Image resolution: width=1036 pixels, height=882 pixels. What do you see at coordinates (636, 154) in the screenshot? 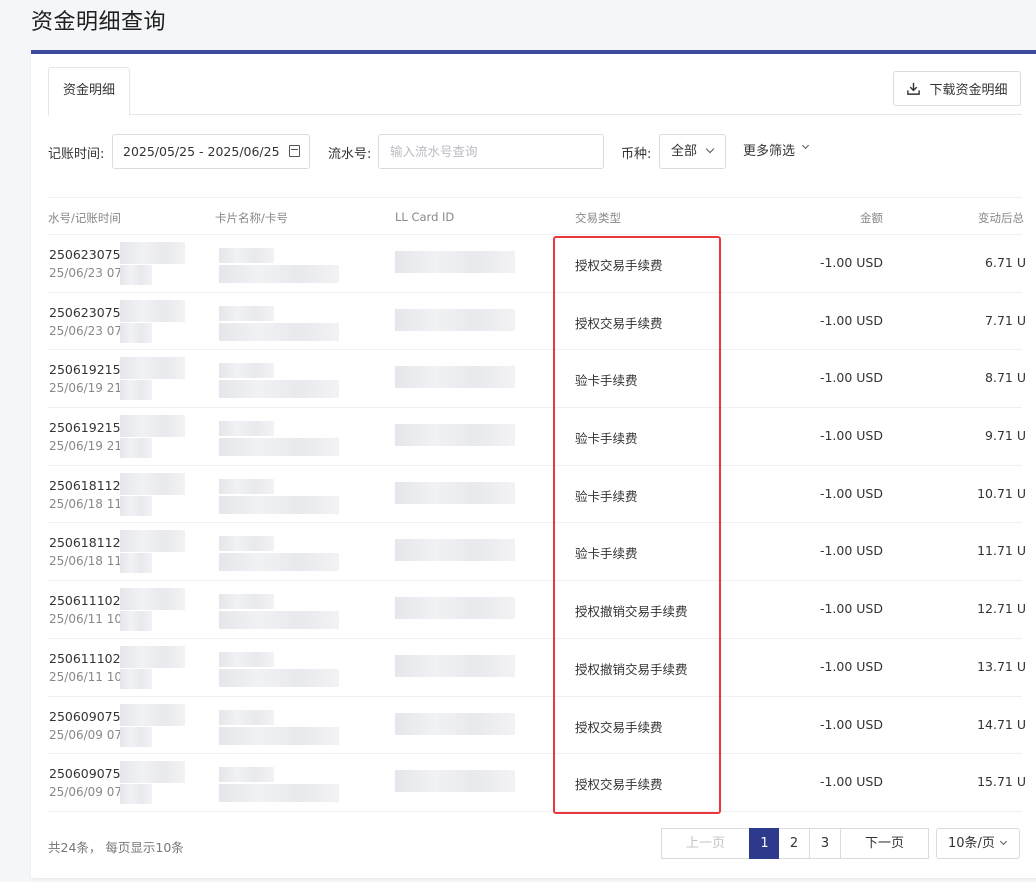
I see `currency-label: 币种:` at bounding box center [636, 154].